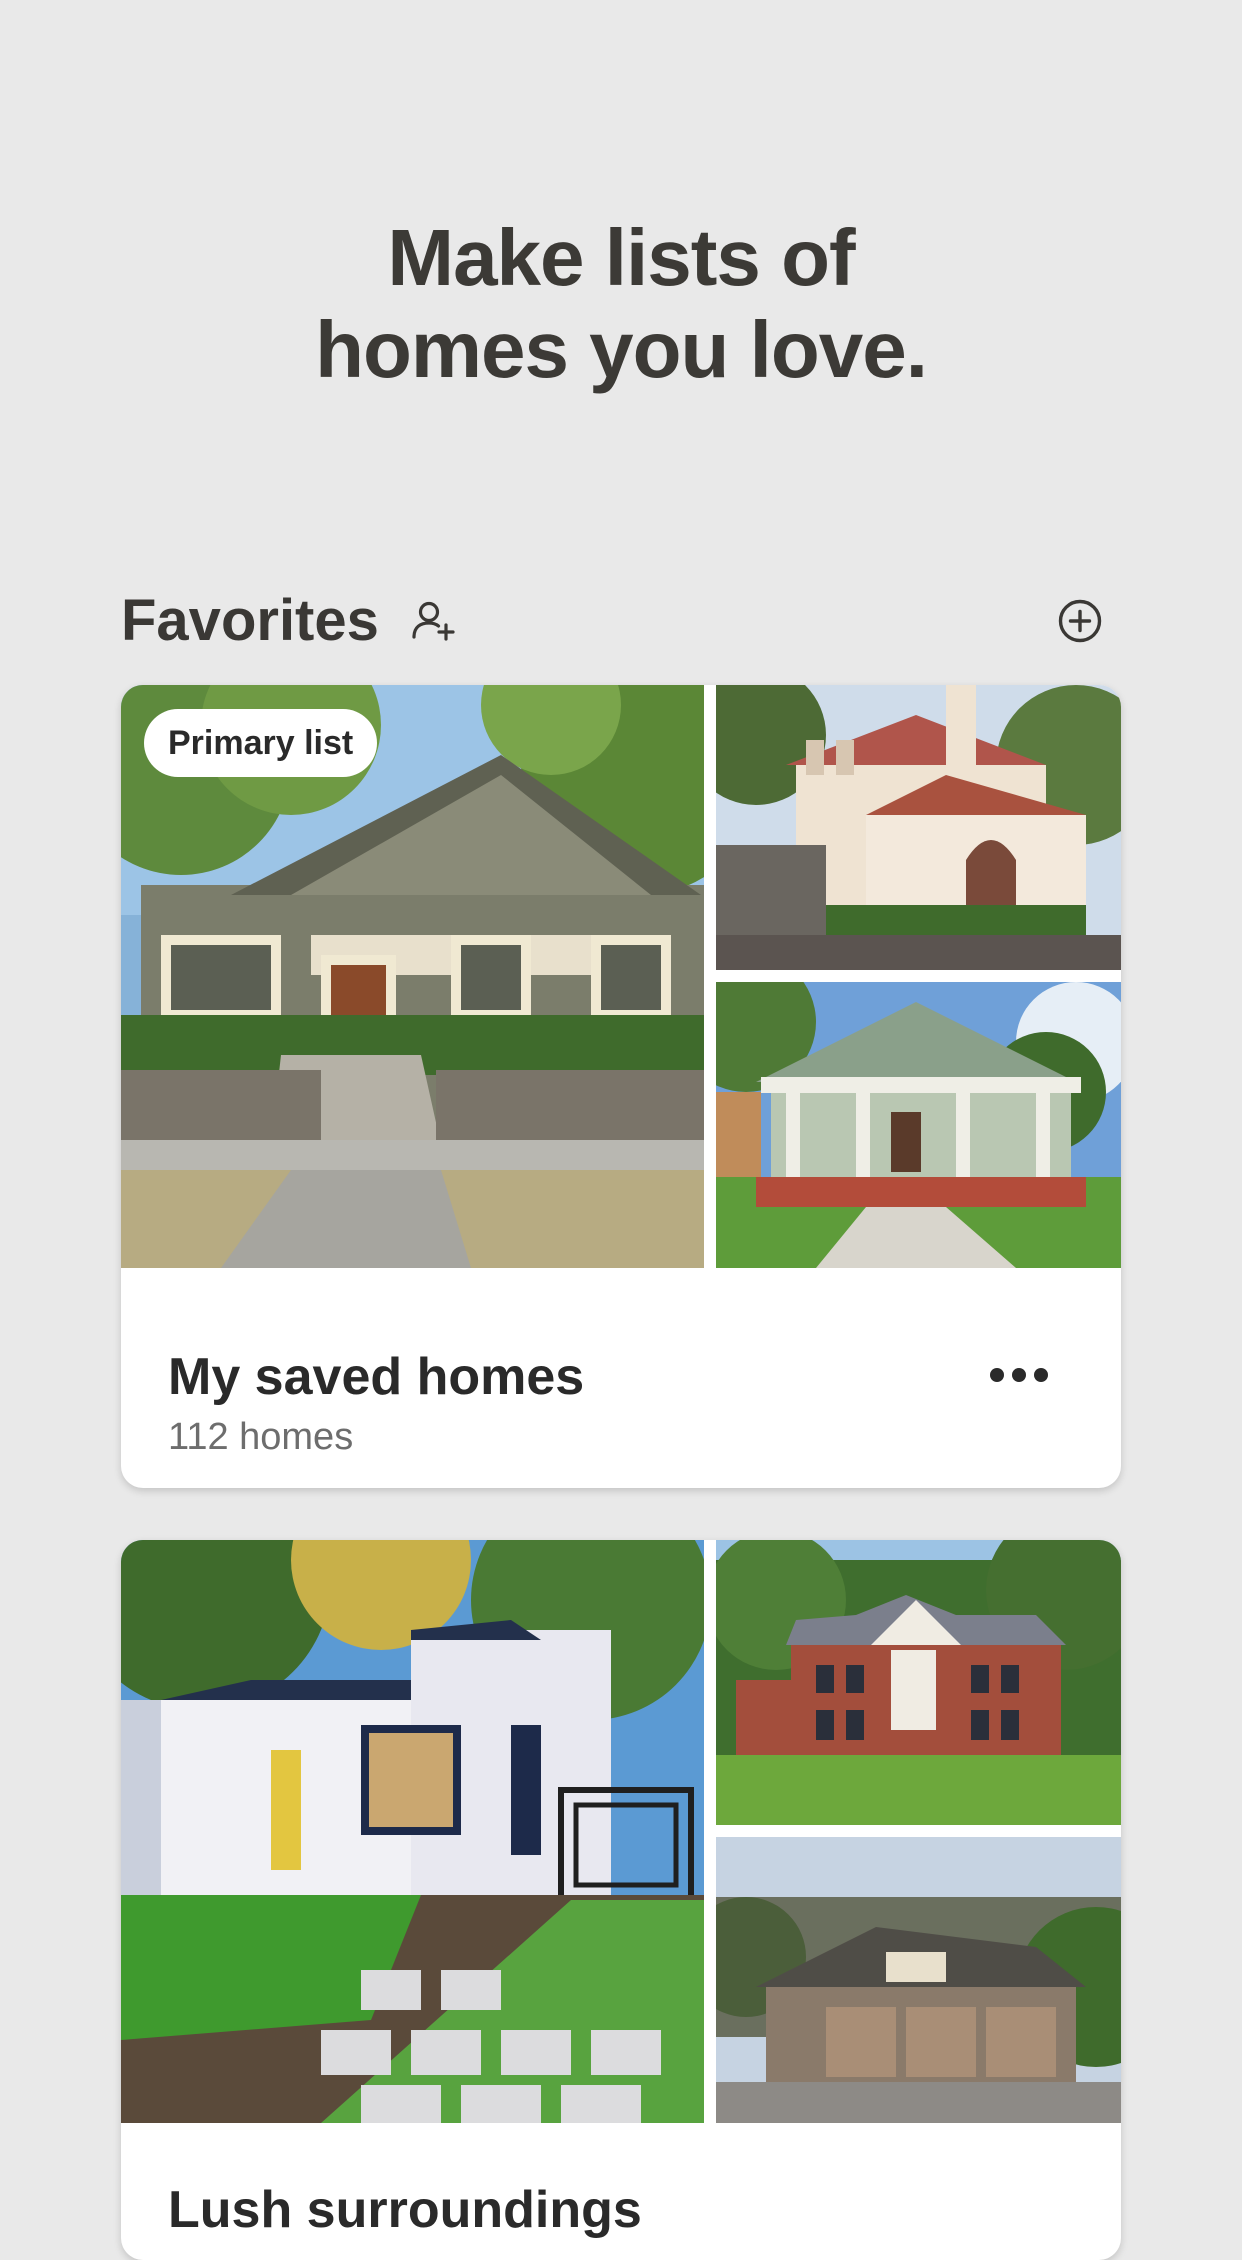 This screenshot has height=2260, width=1242. Describe the element at coordinates (621, 621) in the screenshot. I see `favorites-header: Favorites` at that location.